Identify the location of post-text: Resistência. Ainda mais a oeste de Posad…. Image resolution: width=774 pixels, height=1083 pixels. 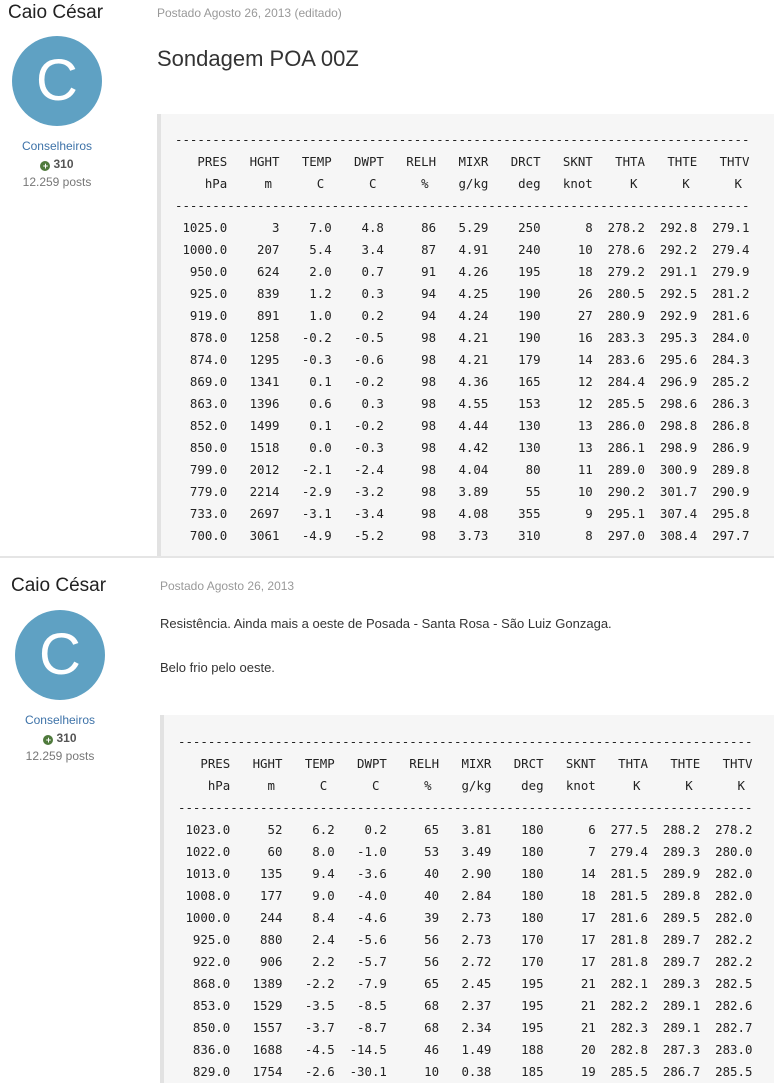
(386, 623).